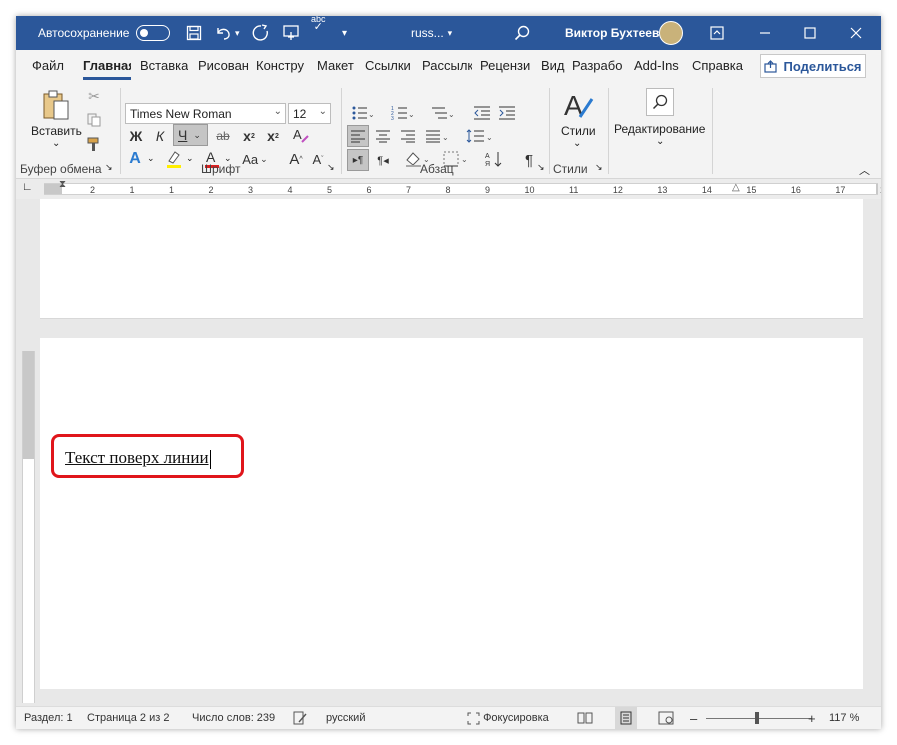  Describe the element at coordinates (344, 33) in the screenshot. I see `customize-qat-icon: ▾` at that location.